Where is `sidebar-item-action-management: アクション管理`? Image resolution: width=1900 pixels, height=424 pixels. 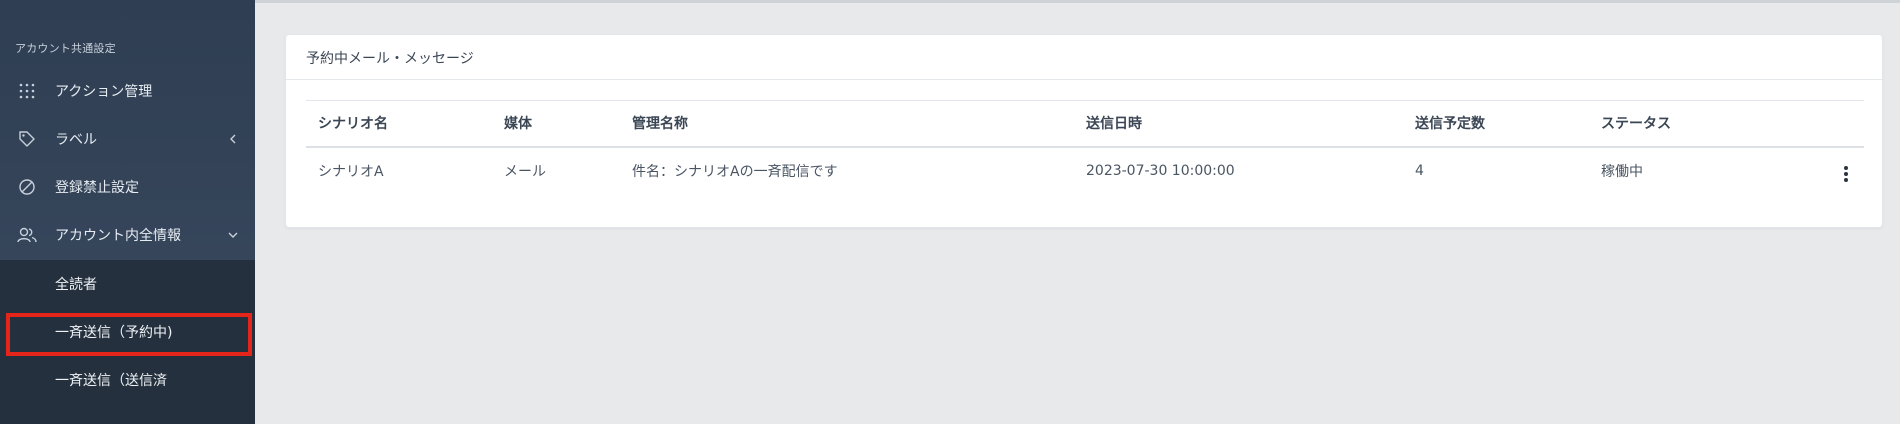
sidebar-item-action-management: アクション管理 is located at coordinates (127, 91).